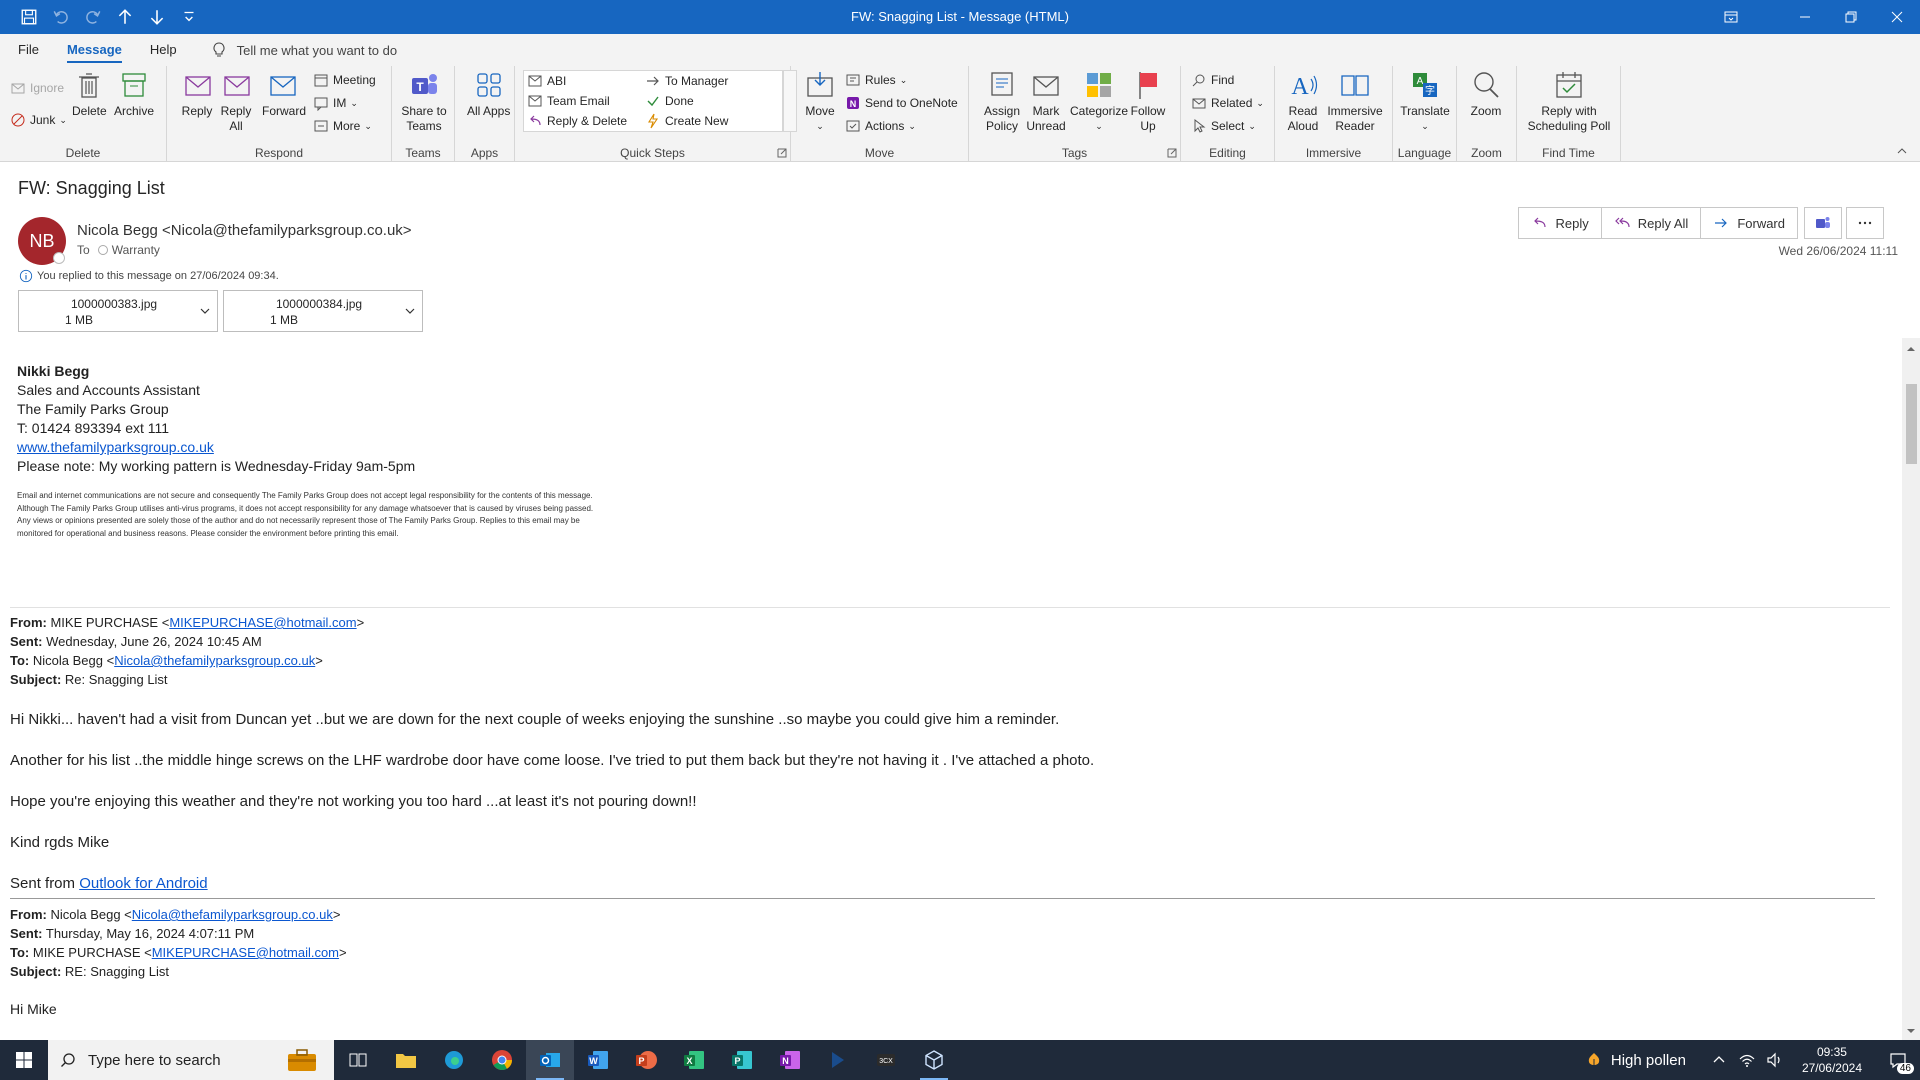 This screenshot has height=1080, width=1920. I want to click on reply-button: Reply, so click(1560, 223).